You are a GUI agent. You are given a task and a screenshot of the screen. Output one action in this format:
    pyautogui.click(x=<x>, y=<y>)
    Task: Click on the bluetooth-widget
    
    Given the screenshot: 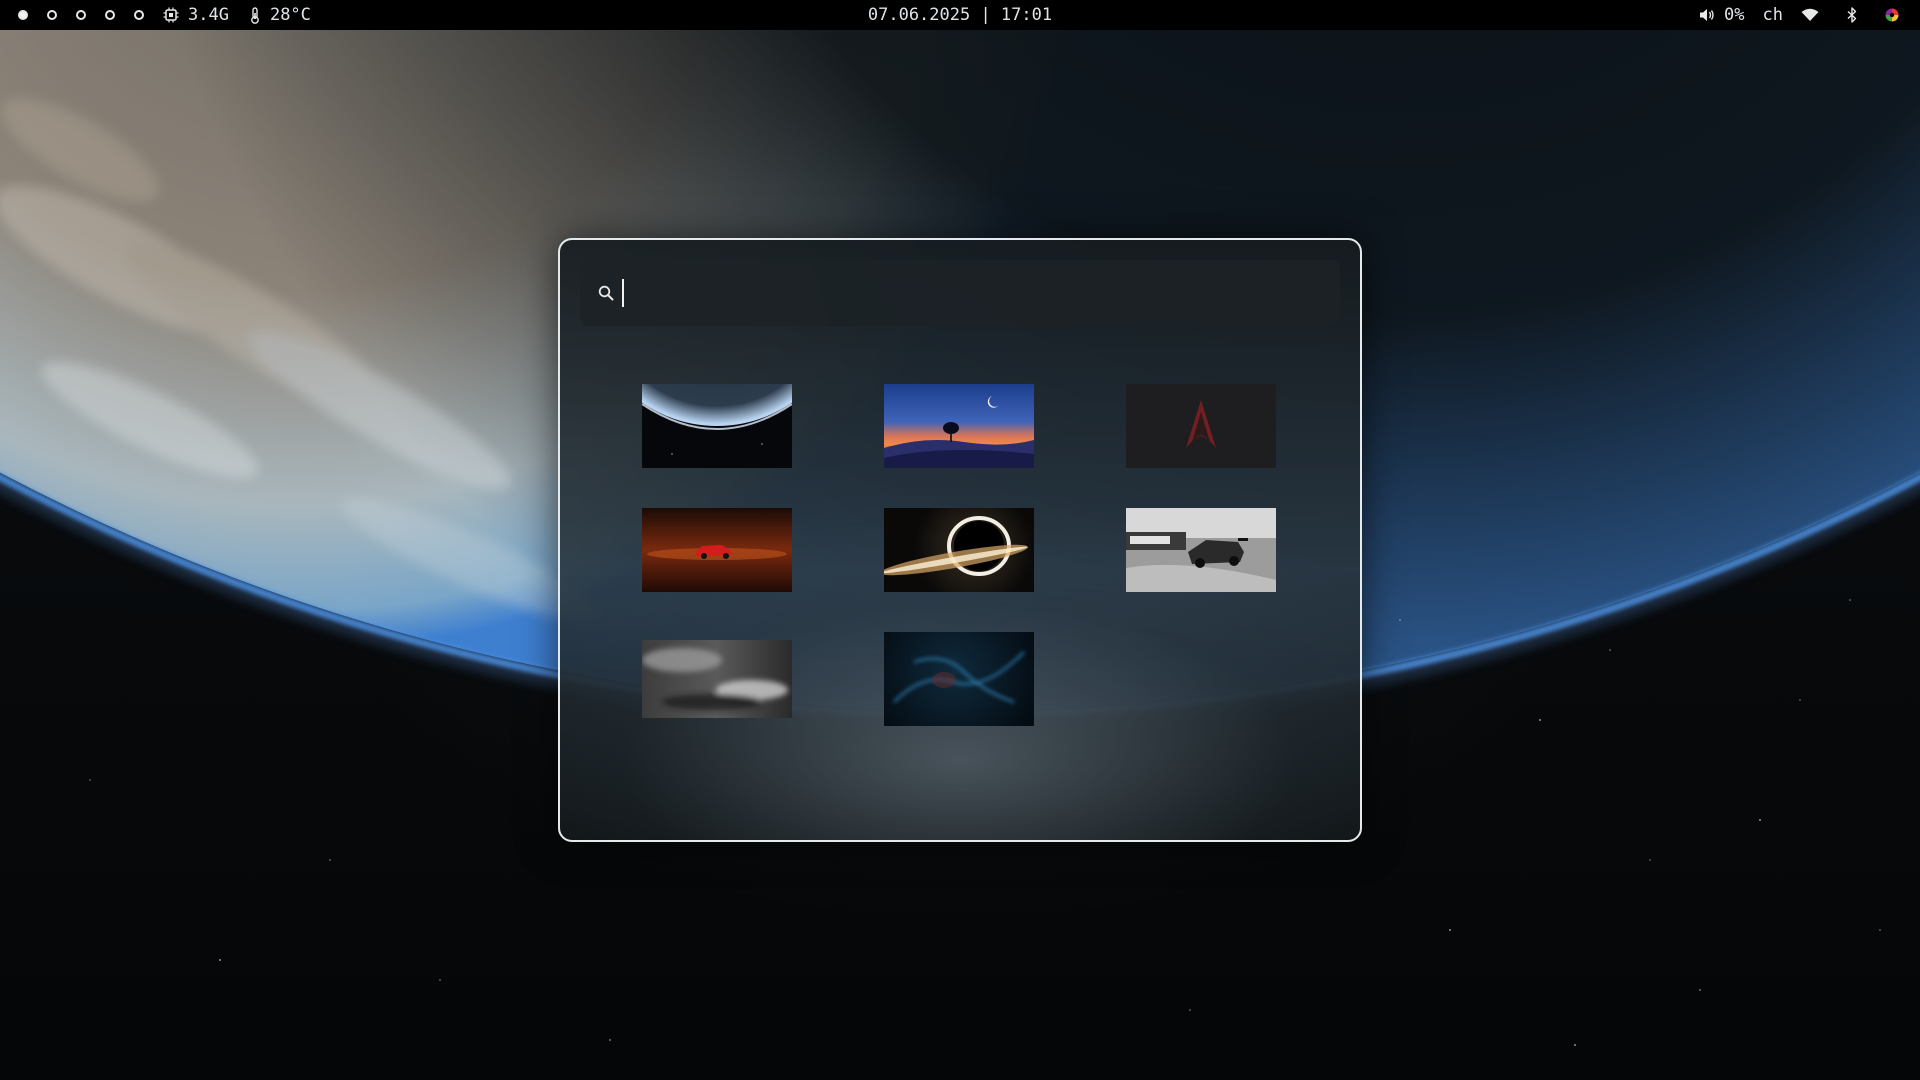 What is the action you would take?
    pyautogui.click(x=1856, y=15)
    